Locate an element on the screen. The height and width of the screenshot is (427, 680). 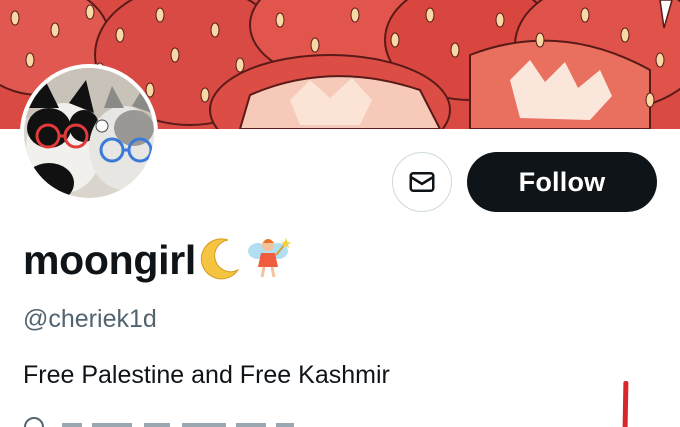
follow-button: Follow is located at coordinates (562, 182).